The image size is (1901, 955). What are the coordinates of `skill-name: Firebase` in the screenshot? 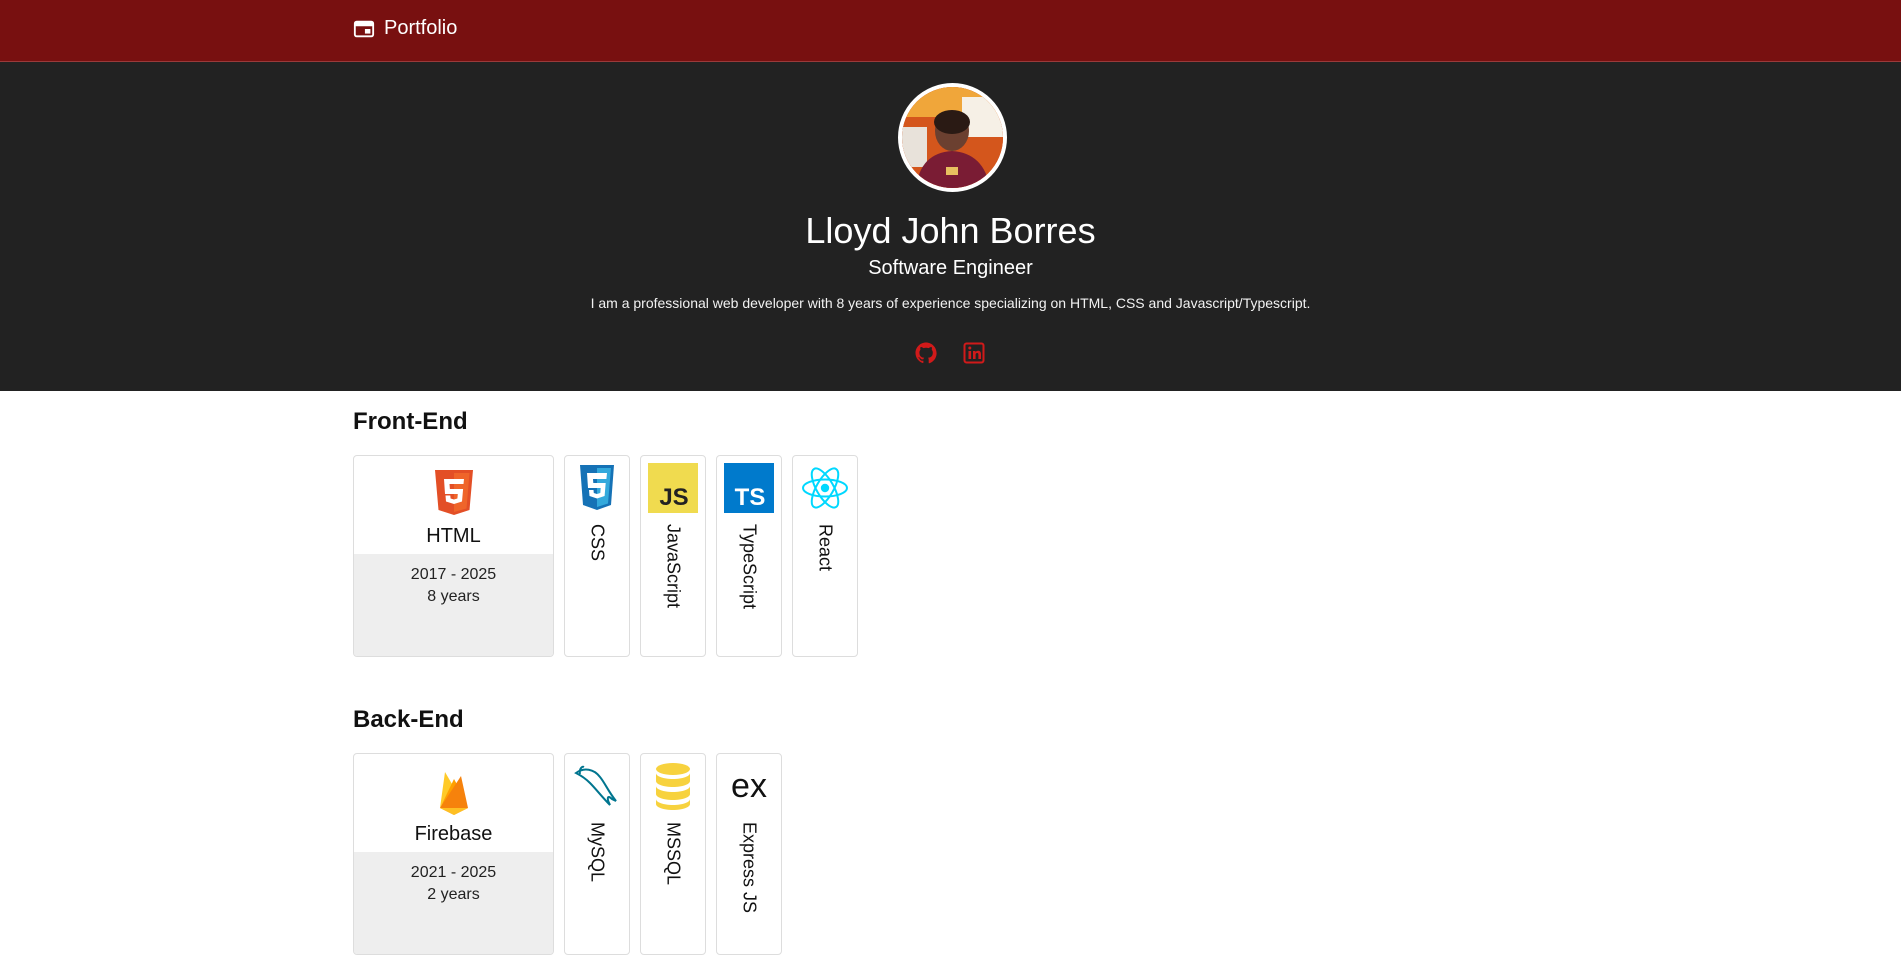 It's located at (453, 834).